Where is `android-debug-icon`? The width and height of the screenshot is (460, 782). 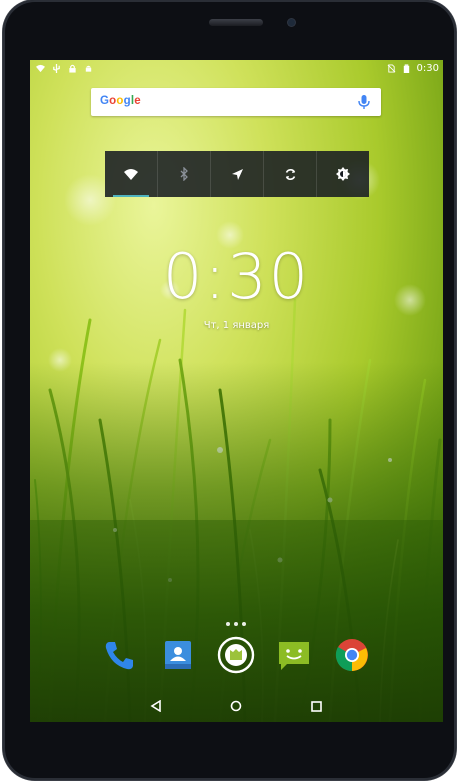 android-debug-icon is located at coordinates (88, 68).